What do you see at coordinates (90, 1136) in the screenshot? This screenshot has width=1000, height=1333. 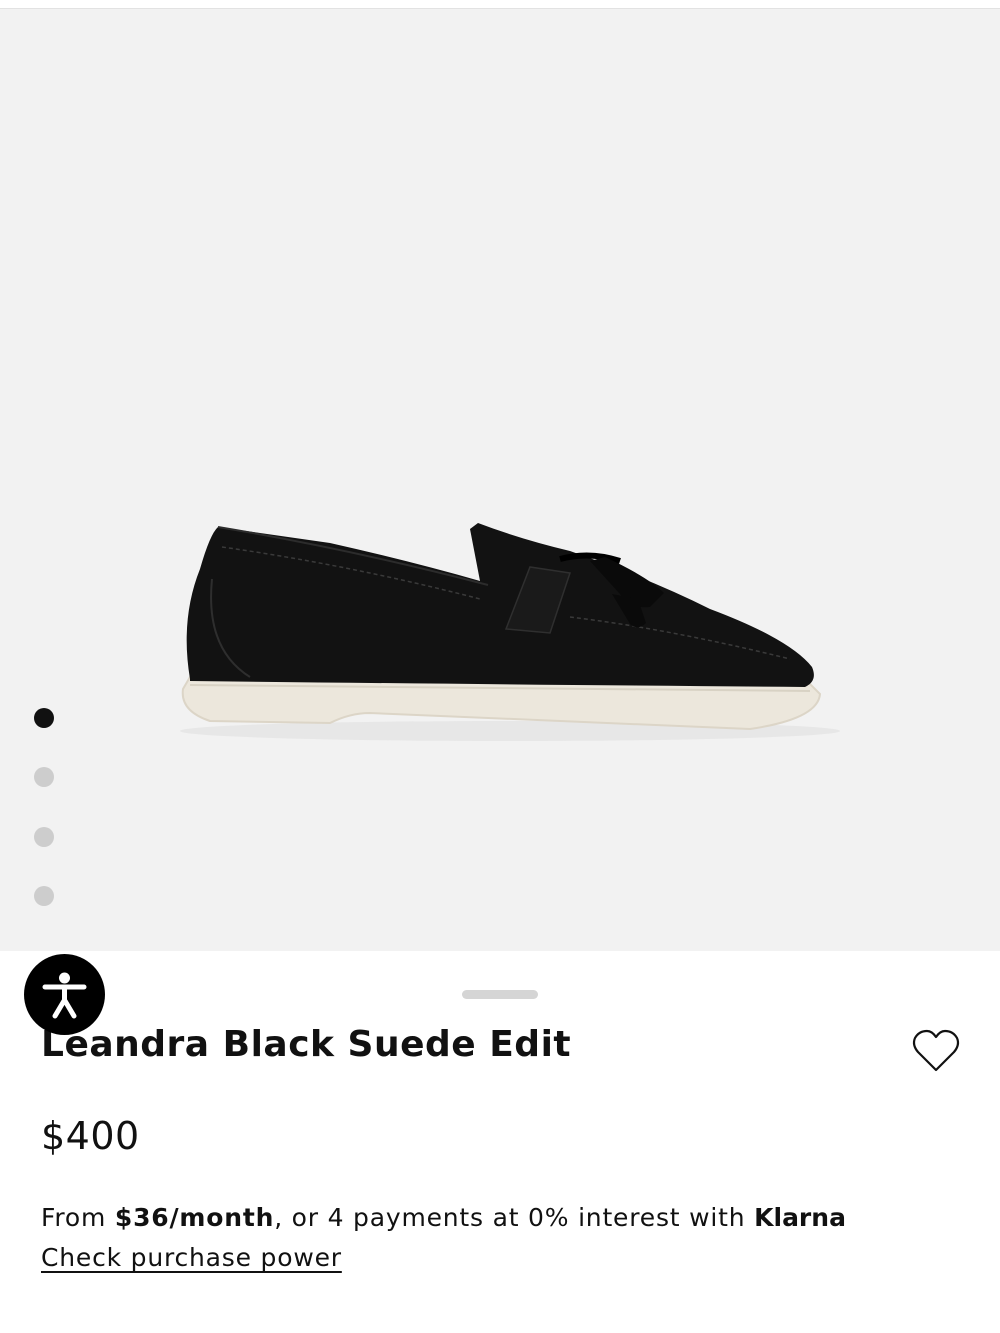 I see `product-price: $400` at bounding box center [90, 1136].